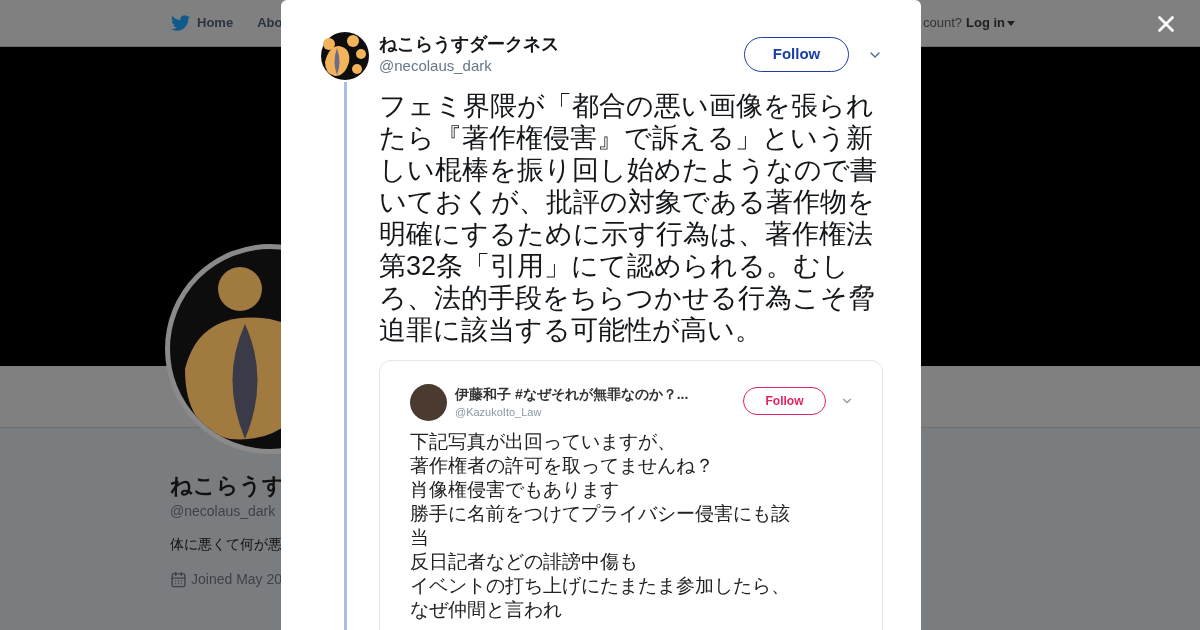 The height and width of the screenshot is (630, 1200). I want to click on profile-bio: 体に悪くて何が悪, so click(226, 544).